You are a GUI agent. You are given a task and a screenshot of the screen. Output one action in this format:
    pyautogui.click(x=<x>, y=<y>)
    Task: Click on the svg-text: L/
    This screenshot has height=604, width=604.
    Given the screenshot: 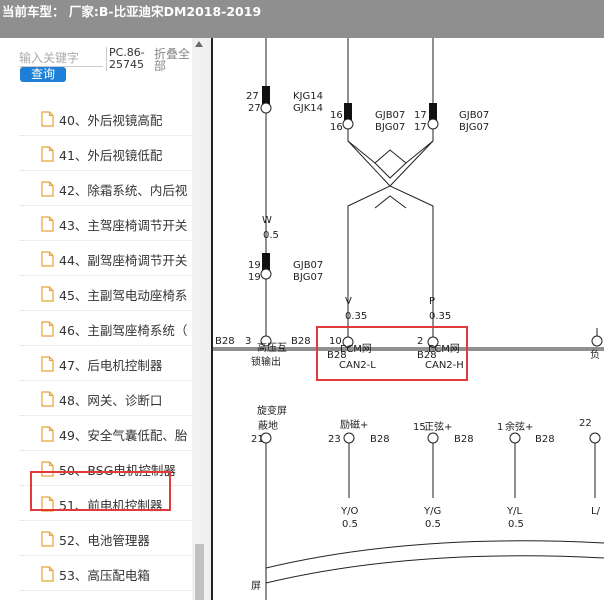 What is the action you would take?
    pyautogui.click(x=596, y=511)
    